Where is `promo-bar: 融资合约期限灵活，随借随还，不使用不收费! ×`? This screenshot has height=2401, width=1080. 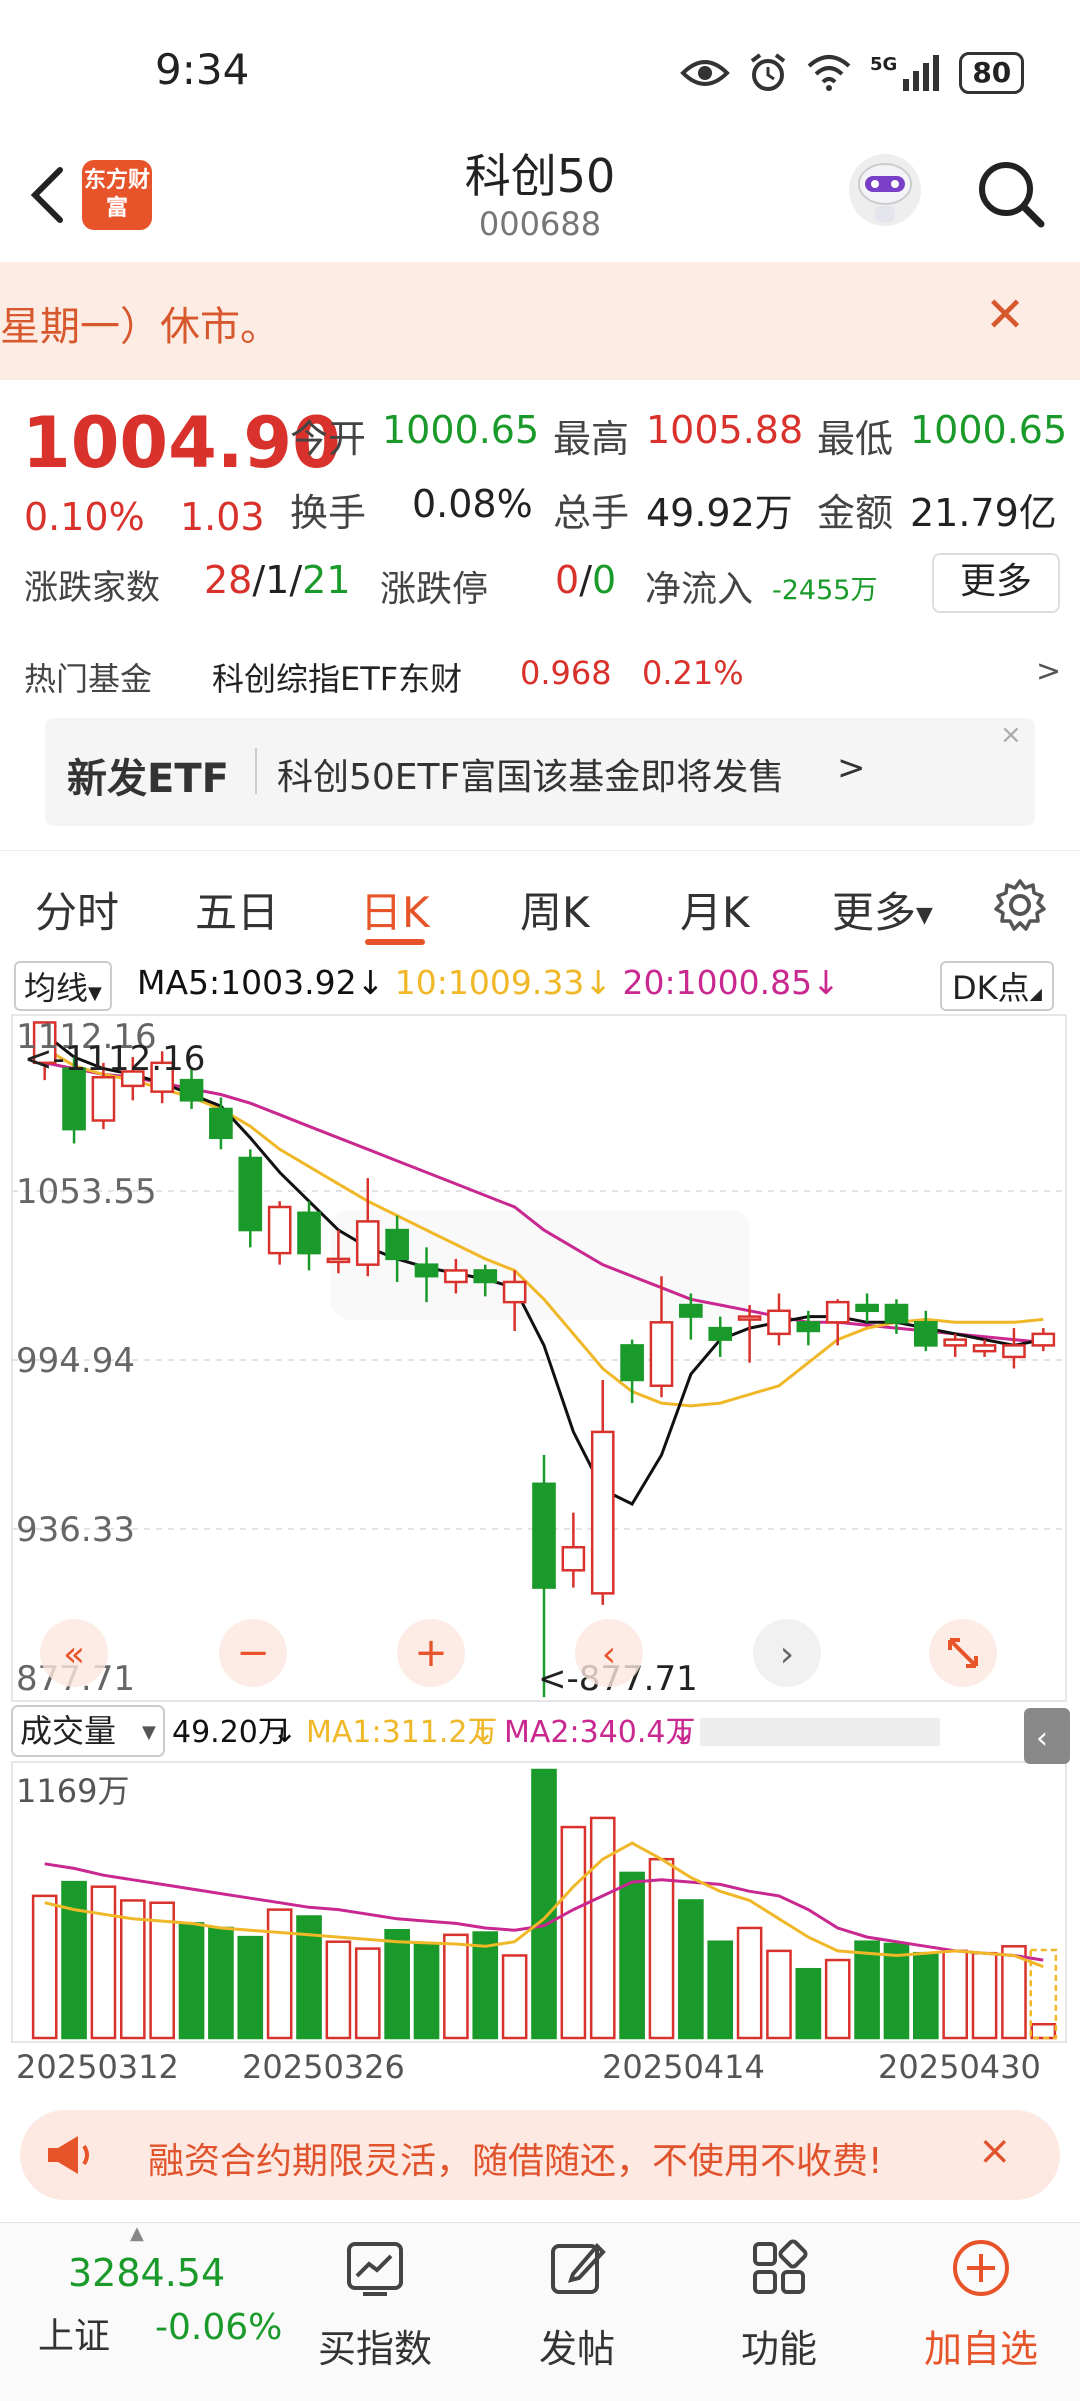
promo-bar: 融资合约期限灵活，随借随还，不使用不收费! × is located at coordinates (540, 2155).